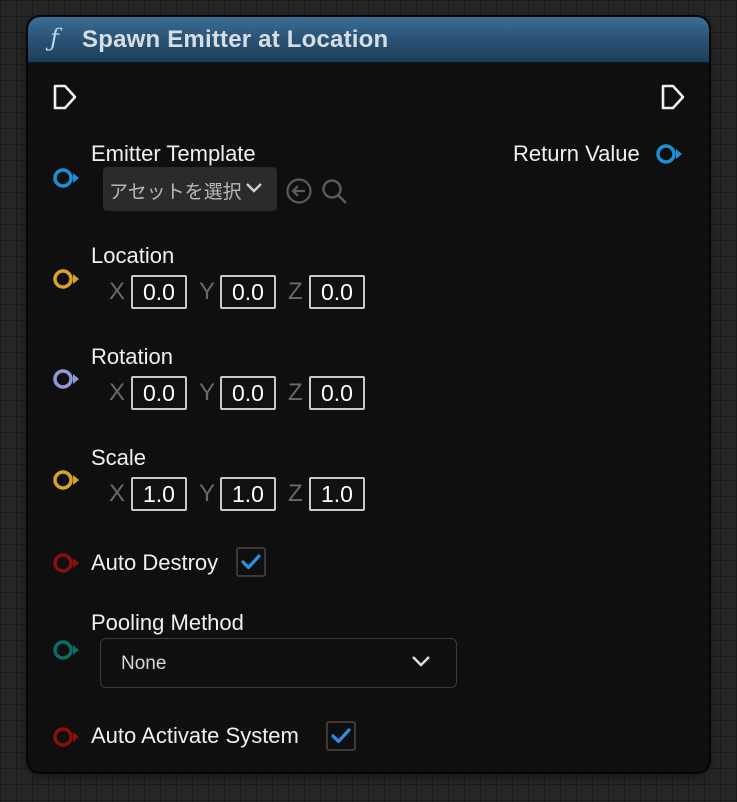  I want to click on search-icon, so click(335, 192).